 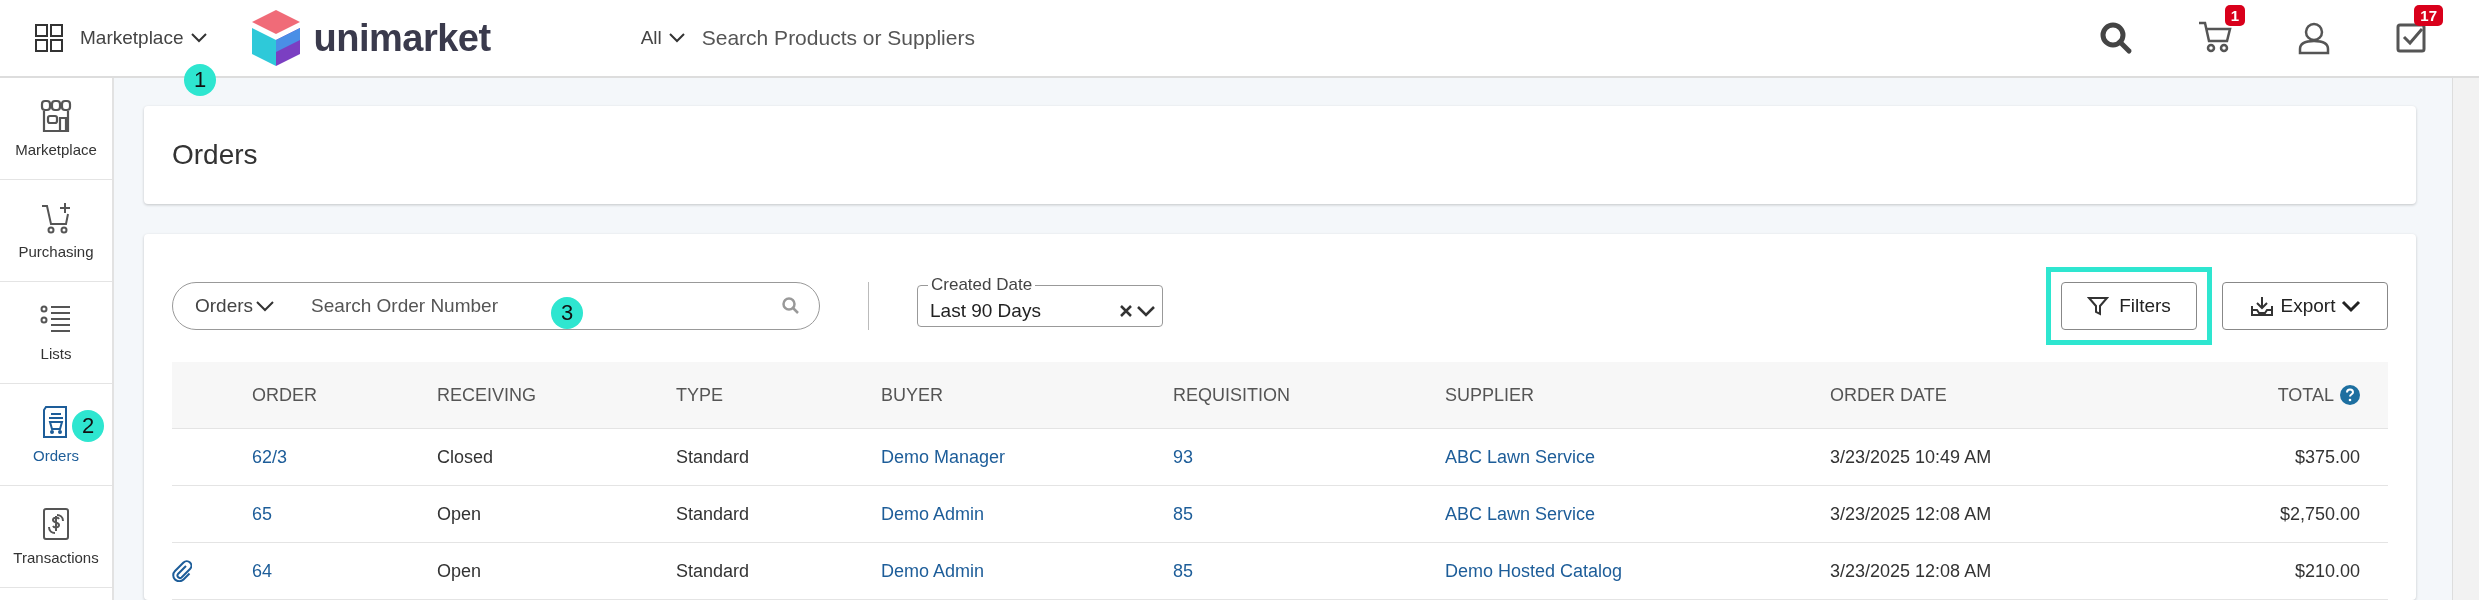 I want to click on table-link: Demo Manager, so click(x=1027, y=457).